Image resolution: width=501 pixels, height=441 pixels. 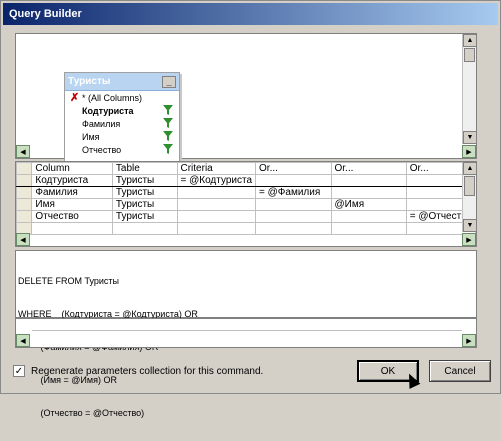 I want to click on table-row: Фамилия Туристы = @Фамилия, so click(x=246, y=192).